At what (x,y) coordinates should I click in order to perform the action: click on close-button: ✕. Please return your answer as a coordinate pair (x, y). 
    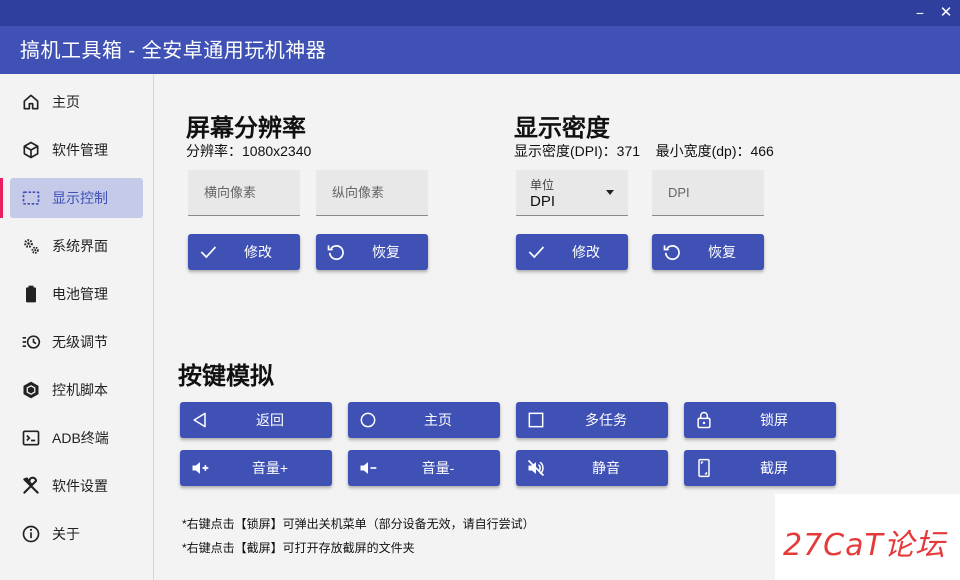
    Looking at the image, I should click on (946, 13).